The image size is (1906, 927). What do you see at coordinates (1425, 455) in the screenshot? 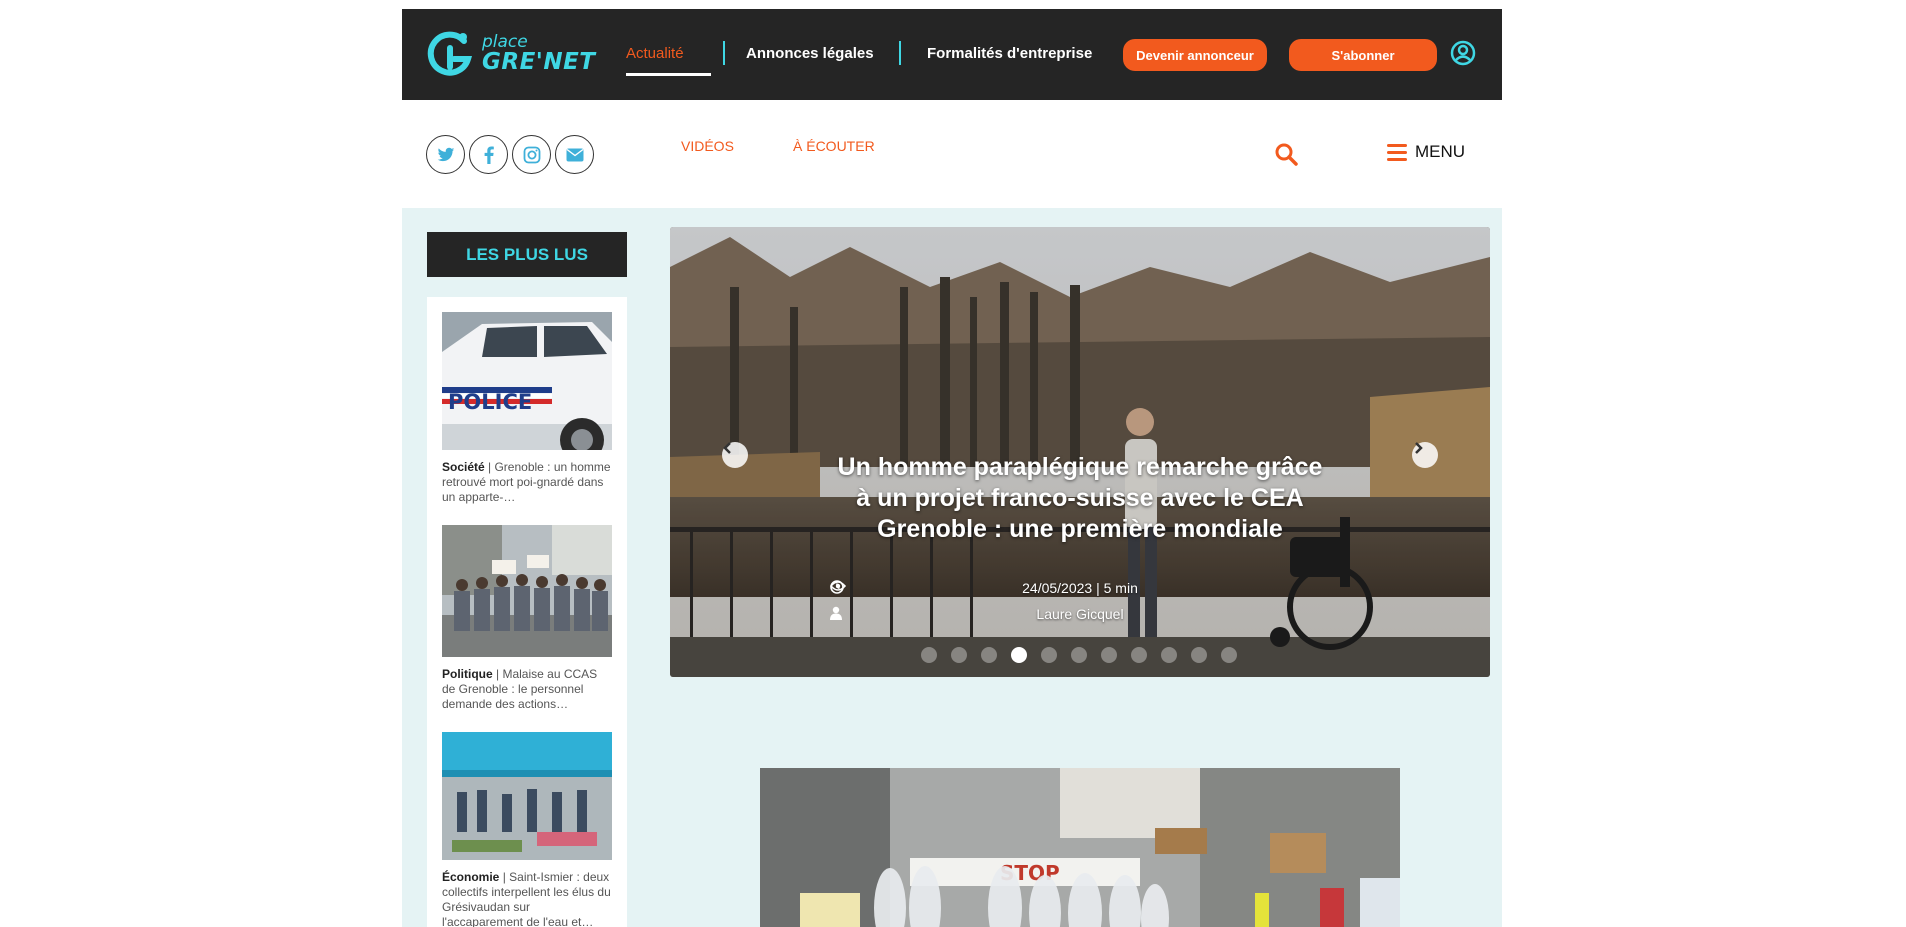
I see `slider-next-button` at bounding box center [1425, 455].